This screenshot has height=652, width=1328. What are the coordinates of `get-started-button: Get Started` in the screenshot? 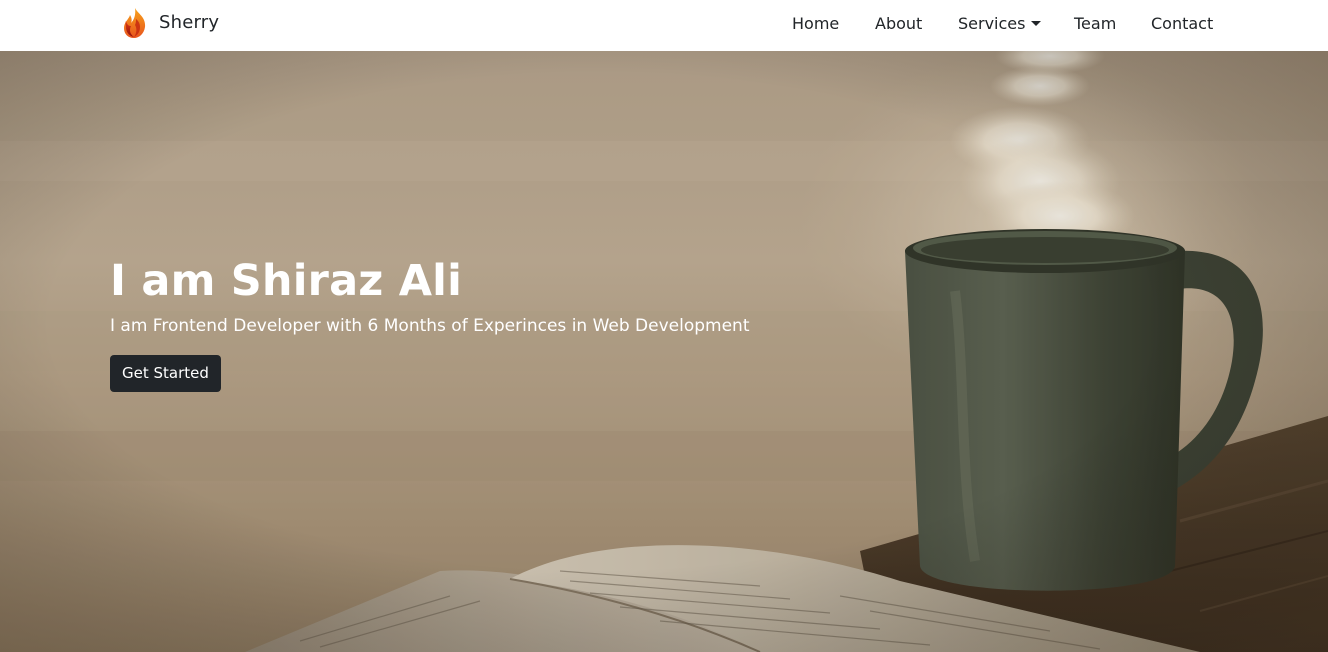 It's located at (165, 373).